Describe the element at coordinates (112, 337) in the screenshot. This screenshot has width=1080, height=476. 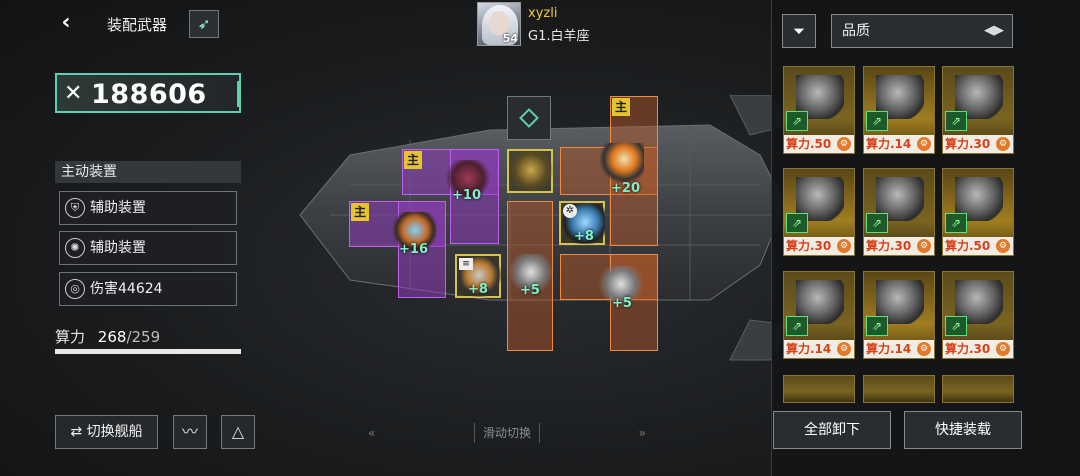
I see `capacity-used: 268` at that location.